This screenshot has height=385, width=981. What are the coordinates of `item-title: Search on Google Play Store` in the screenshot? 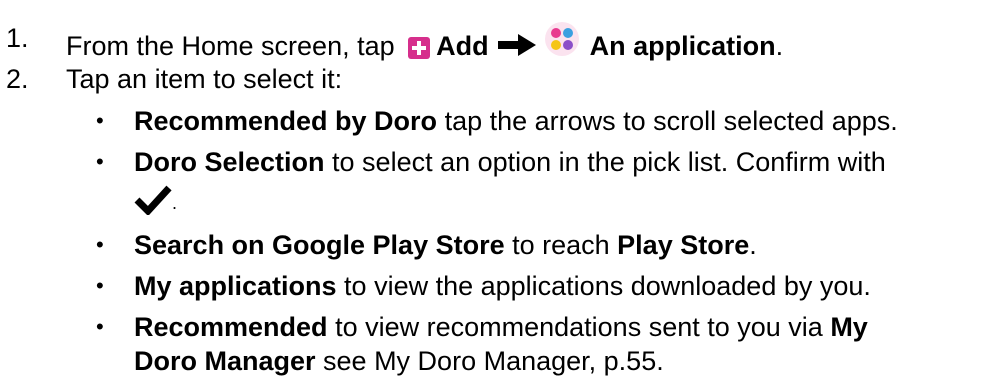 It's located at (319, 245).